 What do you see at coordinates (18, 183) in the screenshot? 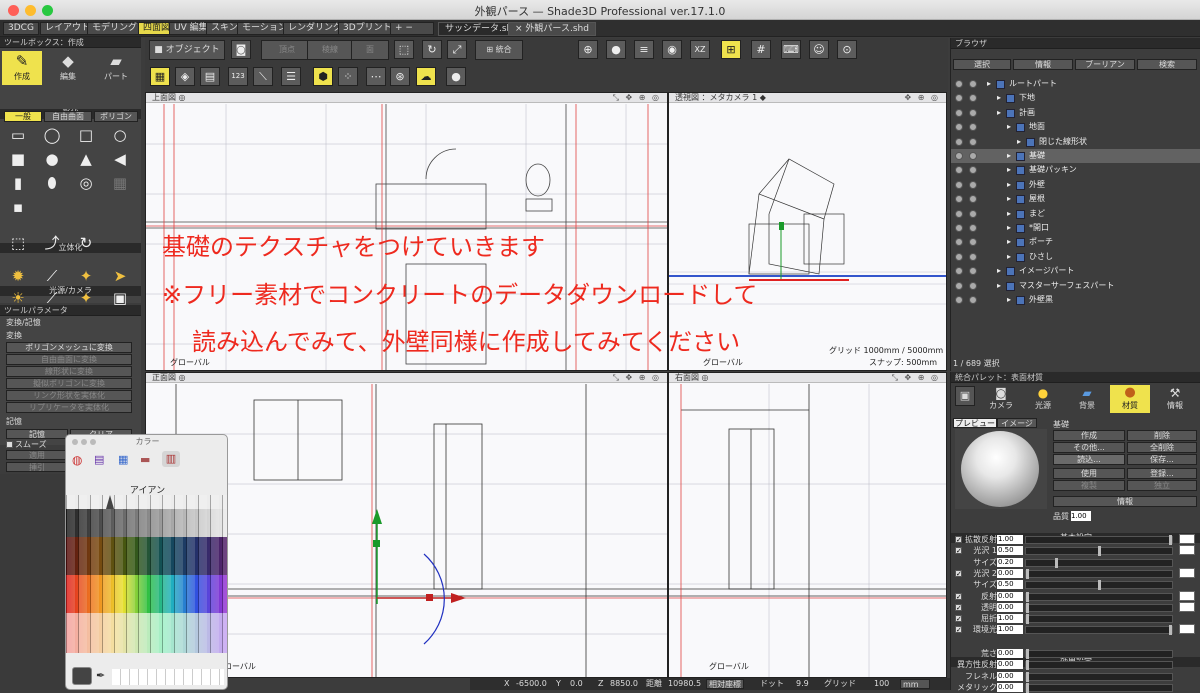
I see `cylinder-icon: ▮` at bounding box center [18, 183].